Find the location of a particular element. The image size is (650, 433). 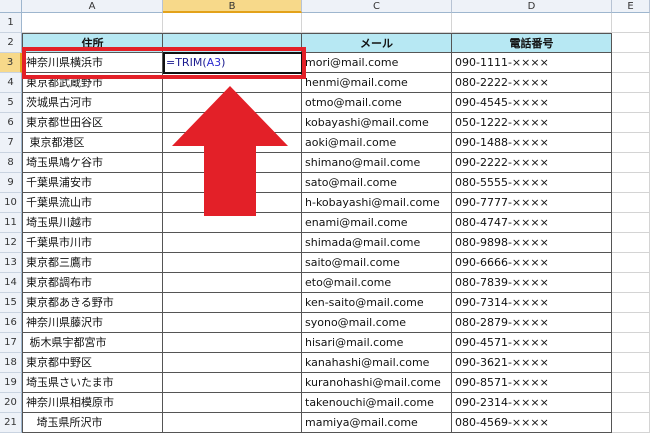

address-cell: 千葉県流山市 is located at coordinates (92, 203).